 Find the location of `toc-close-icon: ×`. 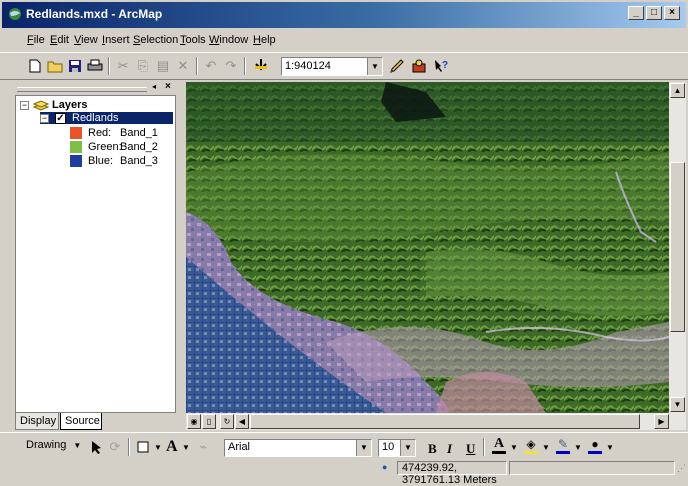

toc-close-icon: × is located at coordinates (168, 86).